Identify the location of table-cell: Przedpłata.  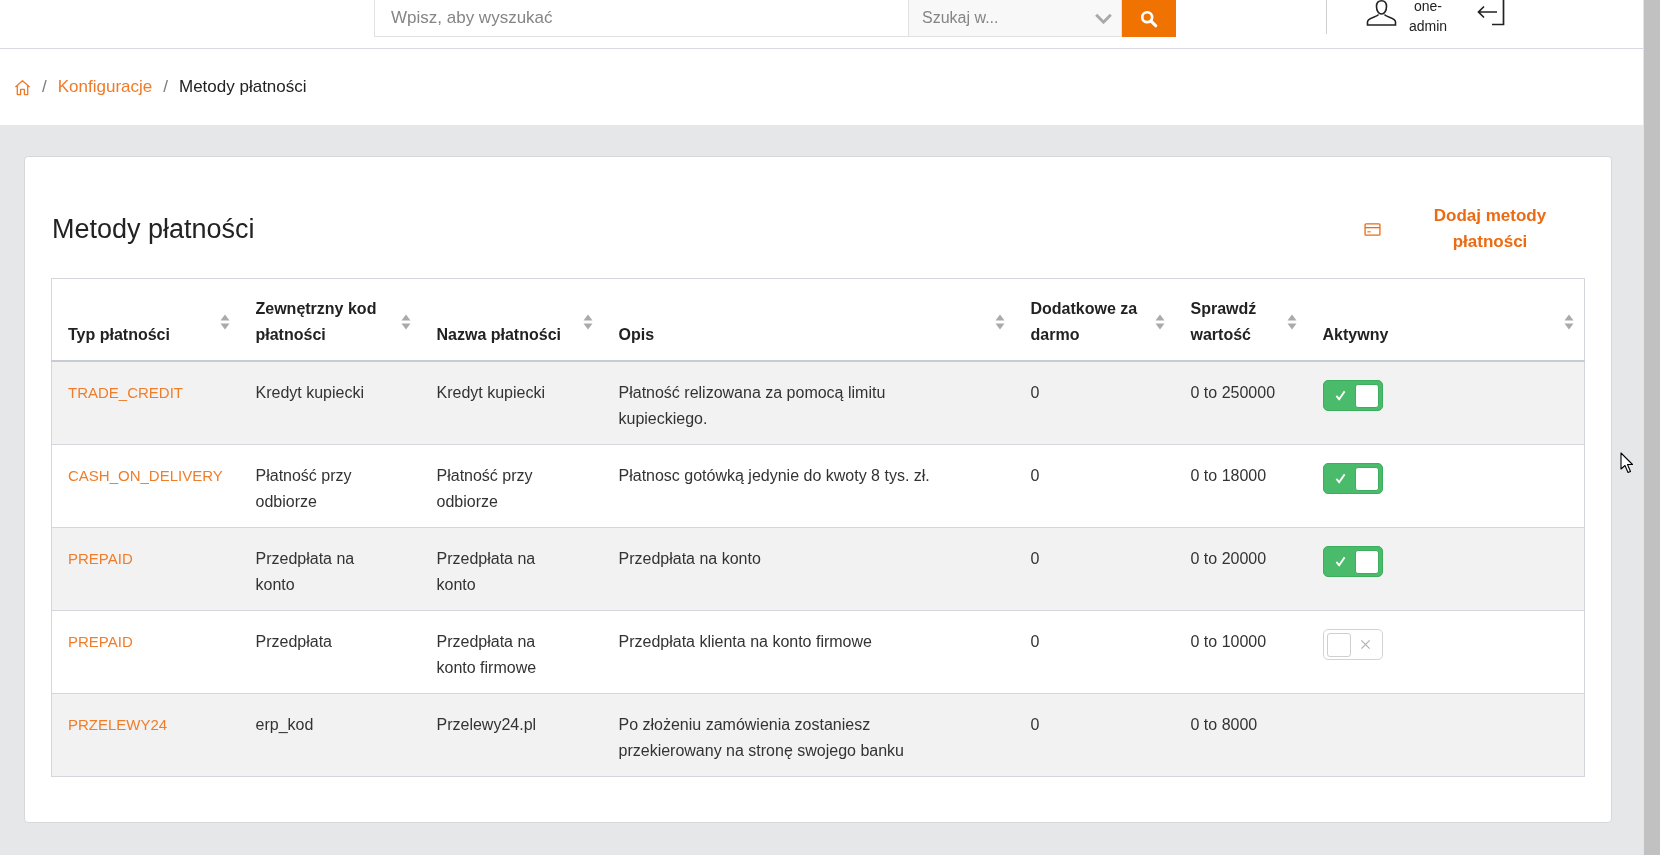
(330, 652).